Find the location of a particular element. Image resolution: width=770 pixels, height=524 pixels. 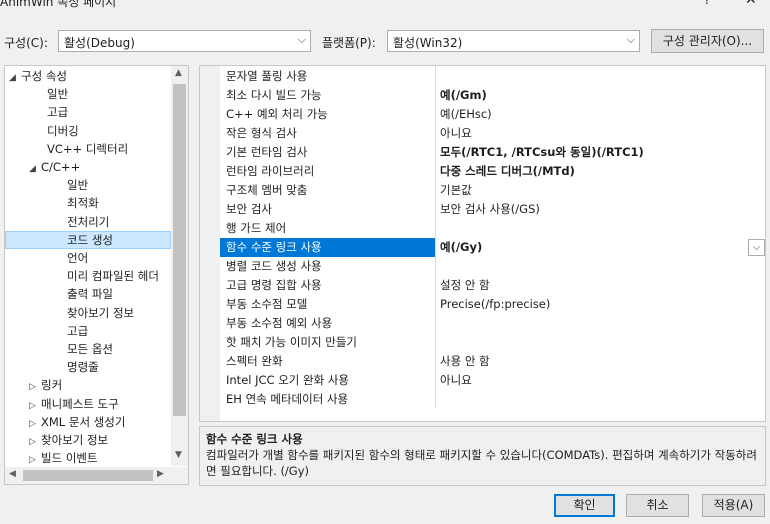

property-name: 기본 런타임 검사 is located at coordinates (267, 152).